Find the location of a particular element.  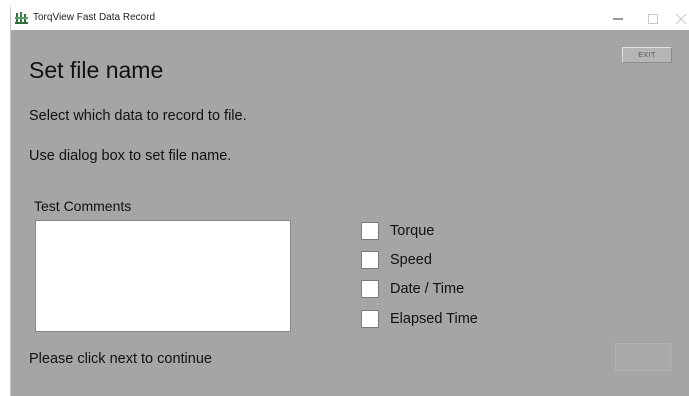

page-title: Set file name is located at coordinates (96, 70).